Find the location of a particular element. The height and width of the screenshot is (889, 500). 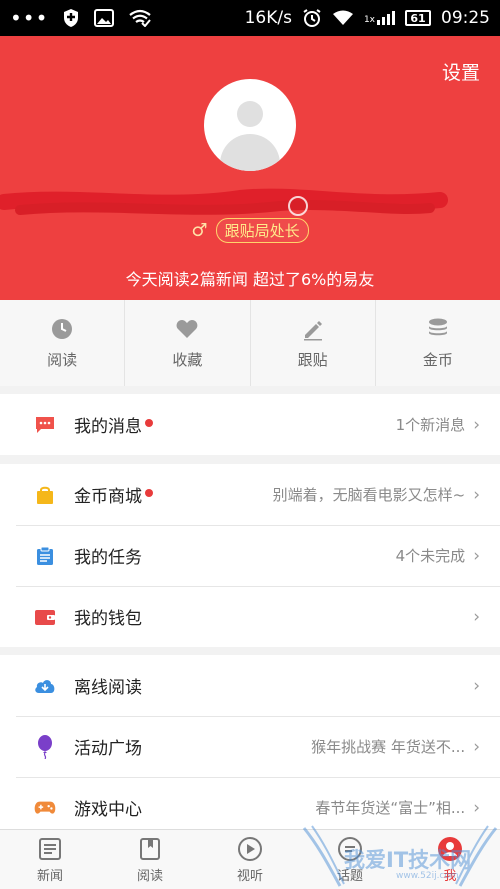

quick-action-comments: 跟贴 is located at coordinates (313, 343).